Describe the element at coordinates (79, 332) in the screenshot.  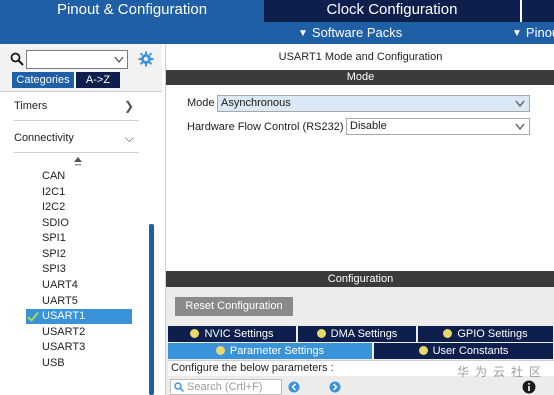
I see `list-item-usart2: USART2` at that location.